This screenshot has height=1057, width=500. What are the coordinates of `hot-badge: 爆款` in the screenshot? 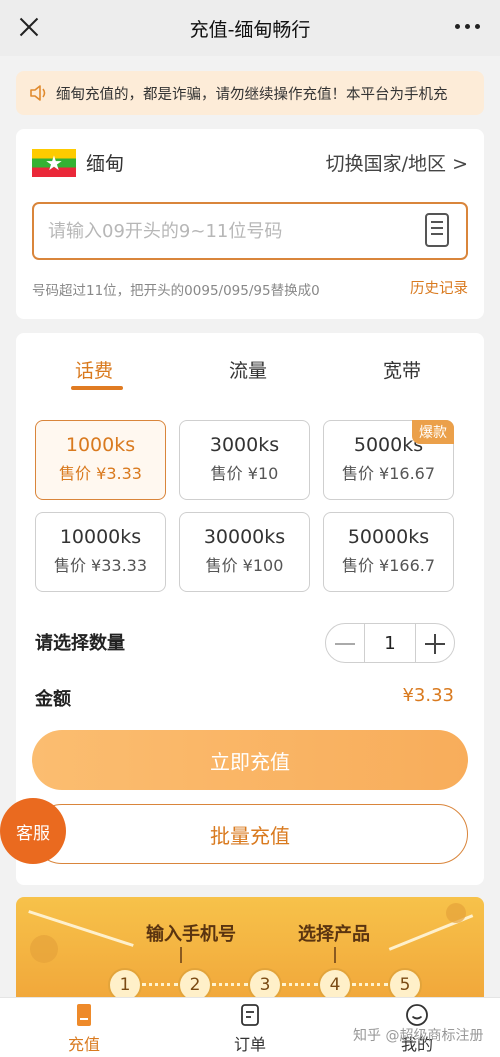 It's located at (433, 432).